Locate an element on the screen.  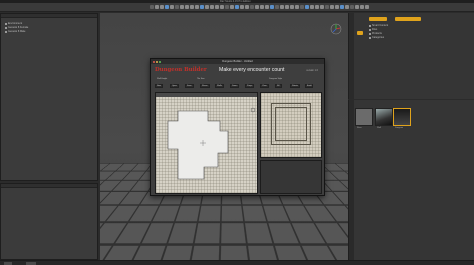
library-item: Categories is located at coordinates (376, 37).